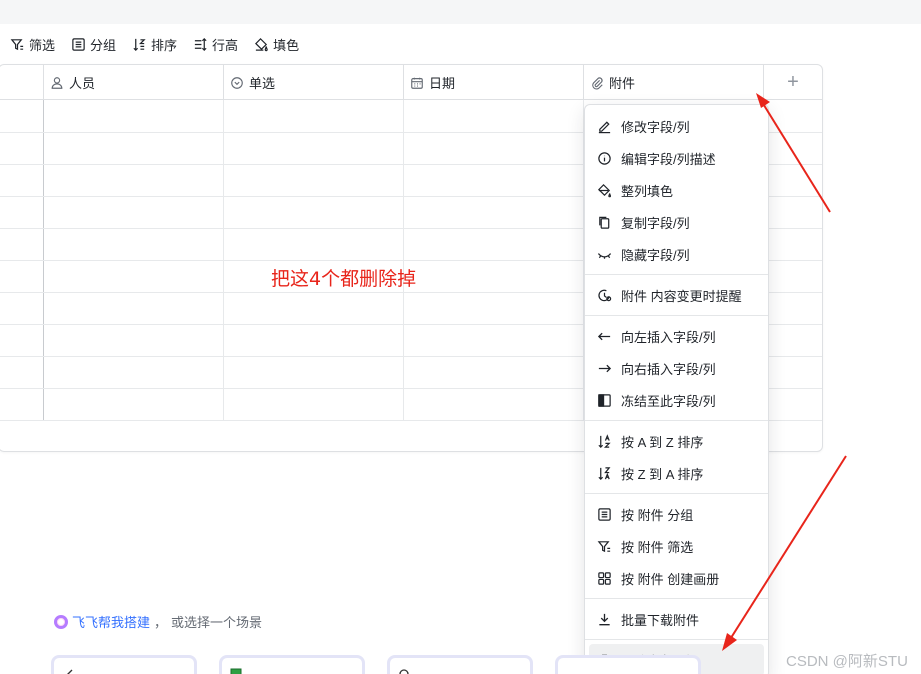 This screenshot has width=921, height=674. I want to click on menu-item-fill-column: 整列填色, so click(676, 190).